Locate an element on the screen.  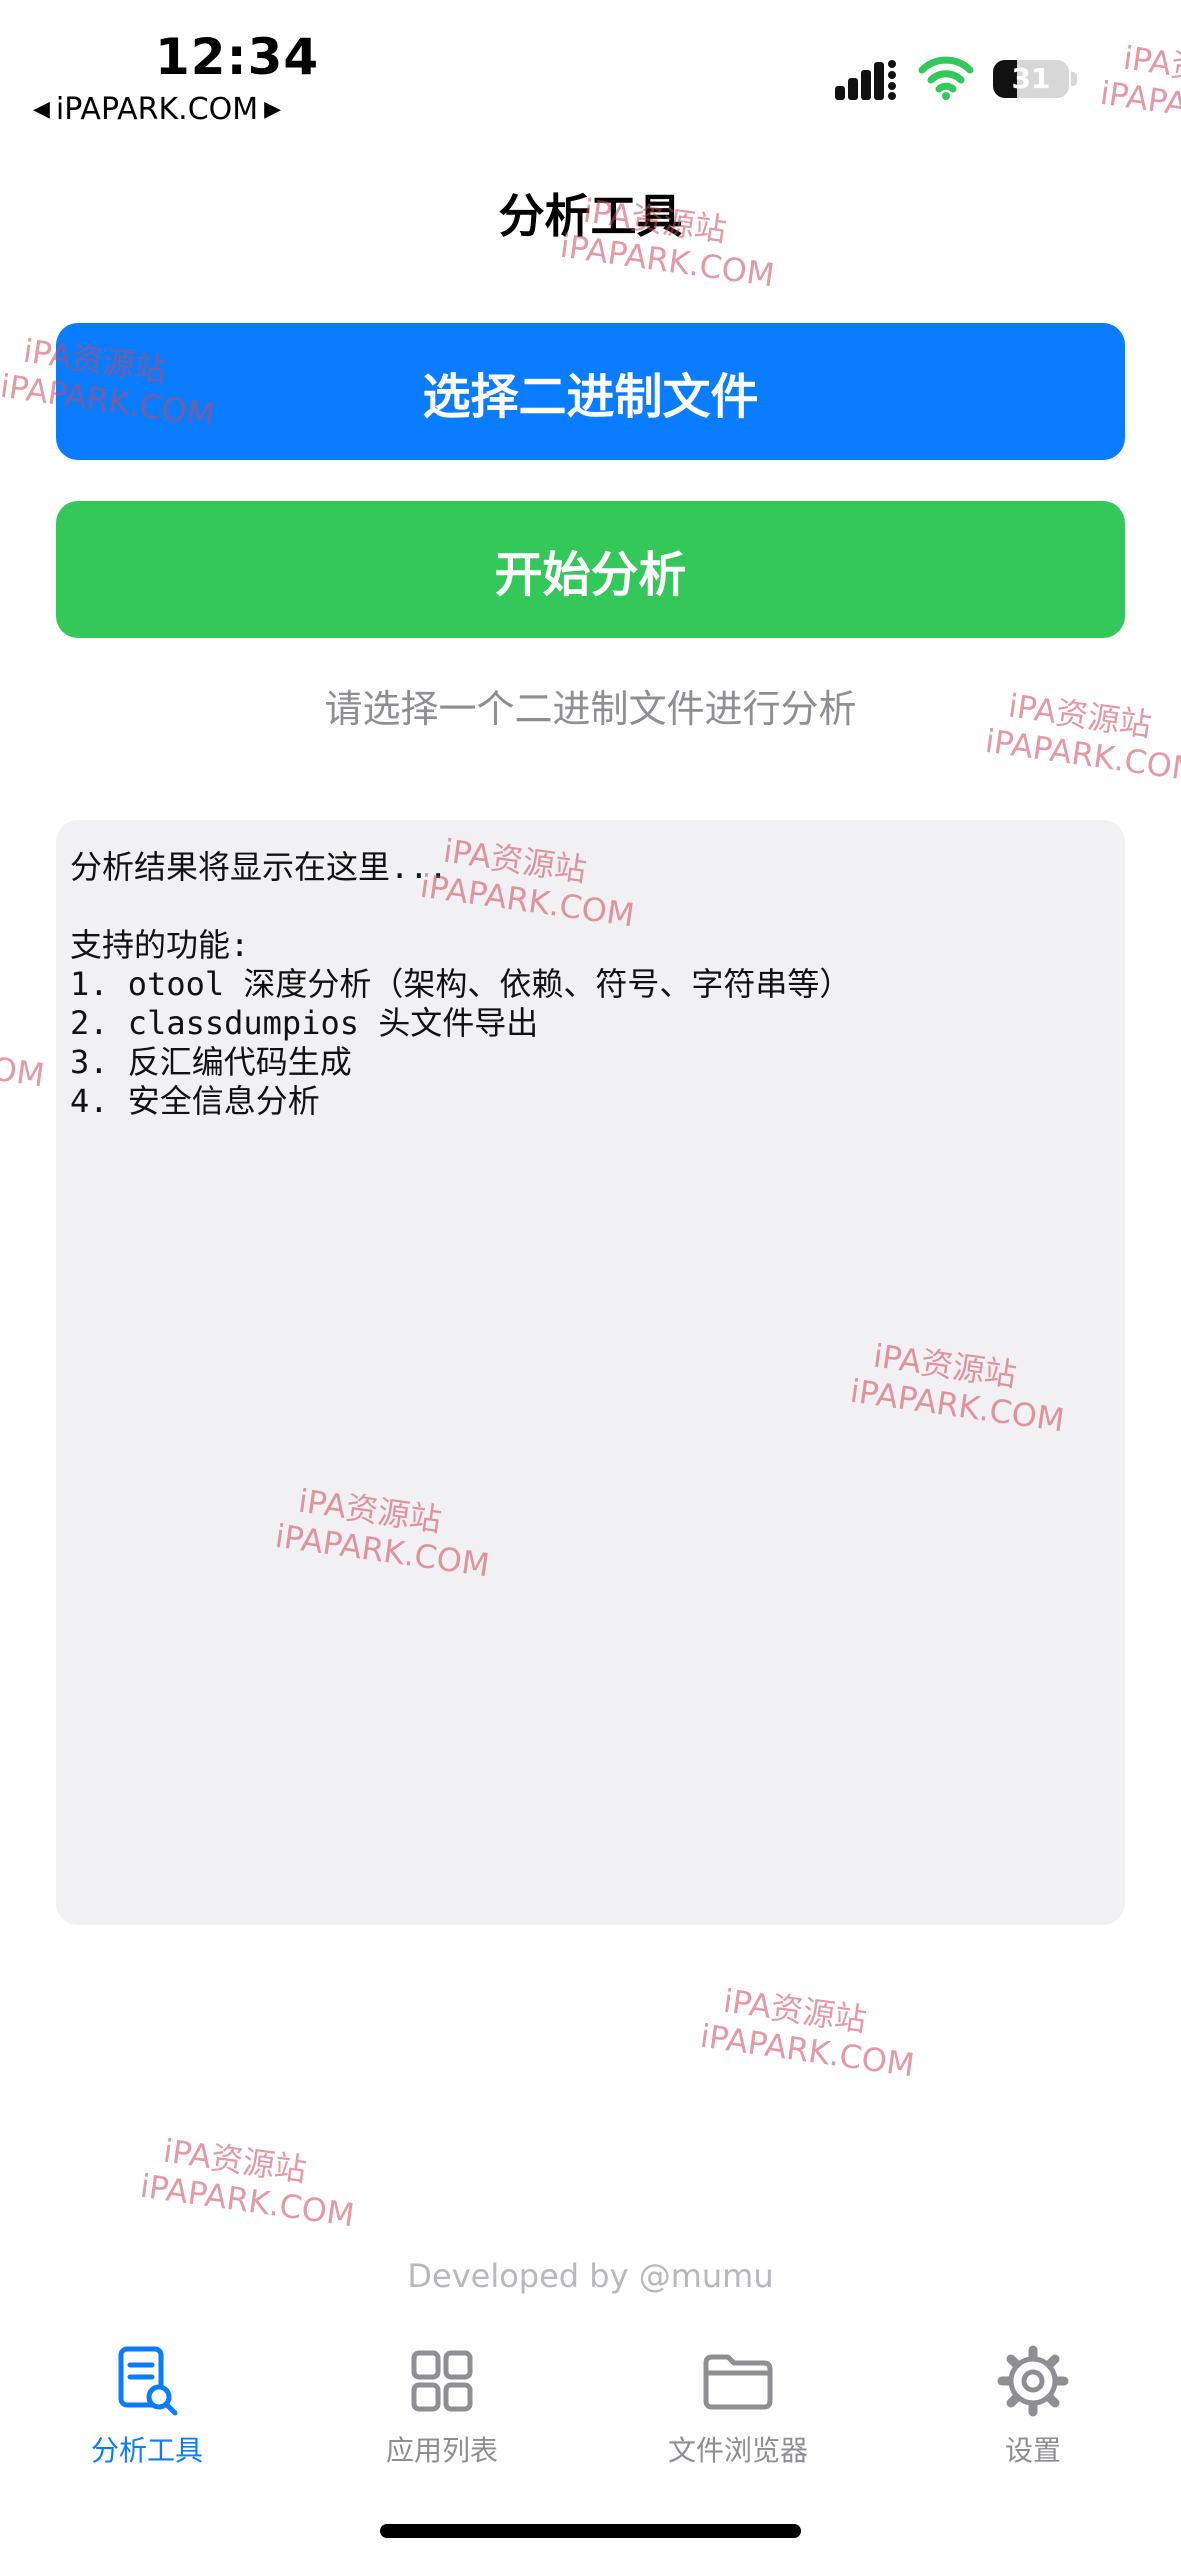
home-indicator is located at coordinates (590, 2531).